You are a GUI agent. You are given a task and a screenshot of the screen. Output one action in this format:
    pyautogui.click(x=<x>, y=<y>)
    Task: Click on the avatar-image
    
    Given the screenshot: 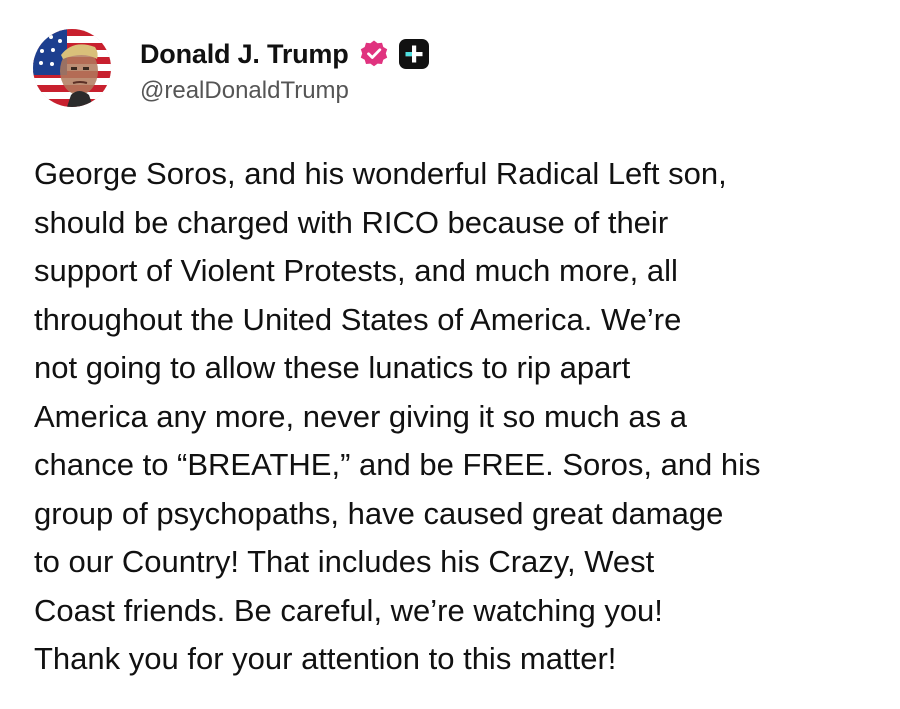 What is the action you would take?
    pyautogui.click(x=72, y=68)
    